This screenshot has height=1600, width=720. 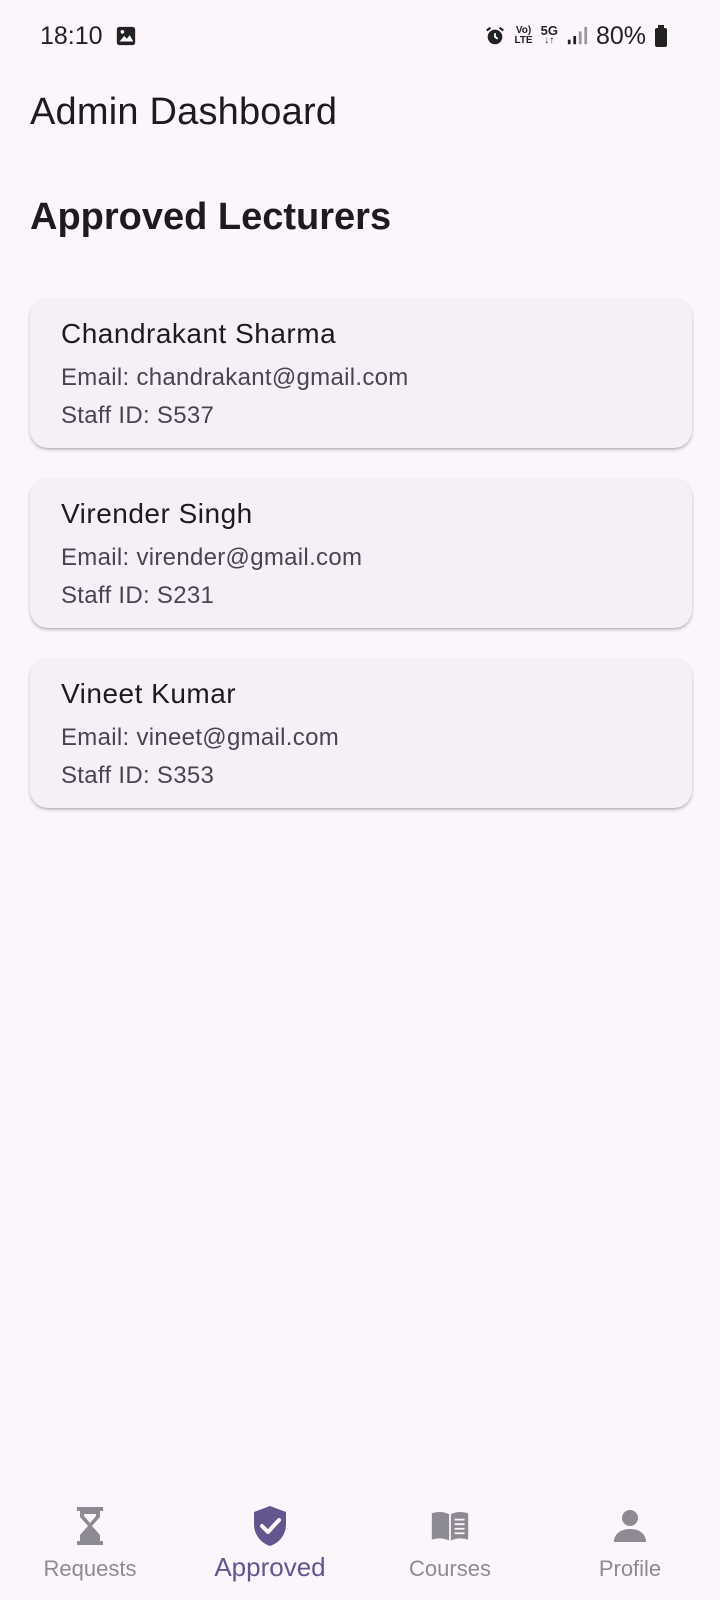 I want to click on battery-percent: 80%, so click(x=620, y=35).